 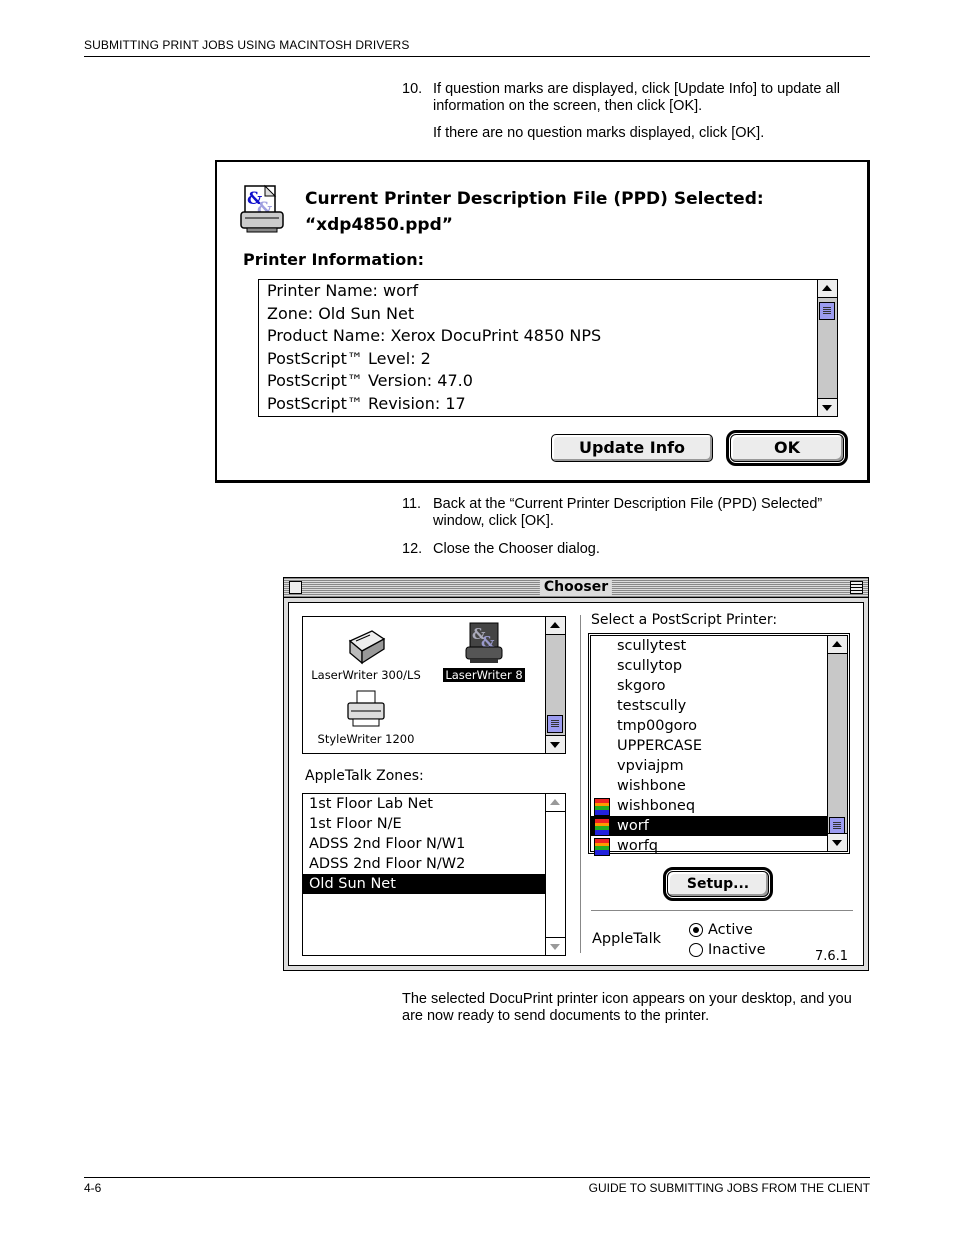 What do you see at coordinates (425, 824) in the screenshot?
I see `zone-item: 1st Floor N/E` at bounding box center [425, 824].